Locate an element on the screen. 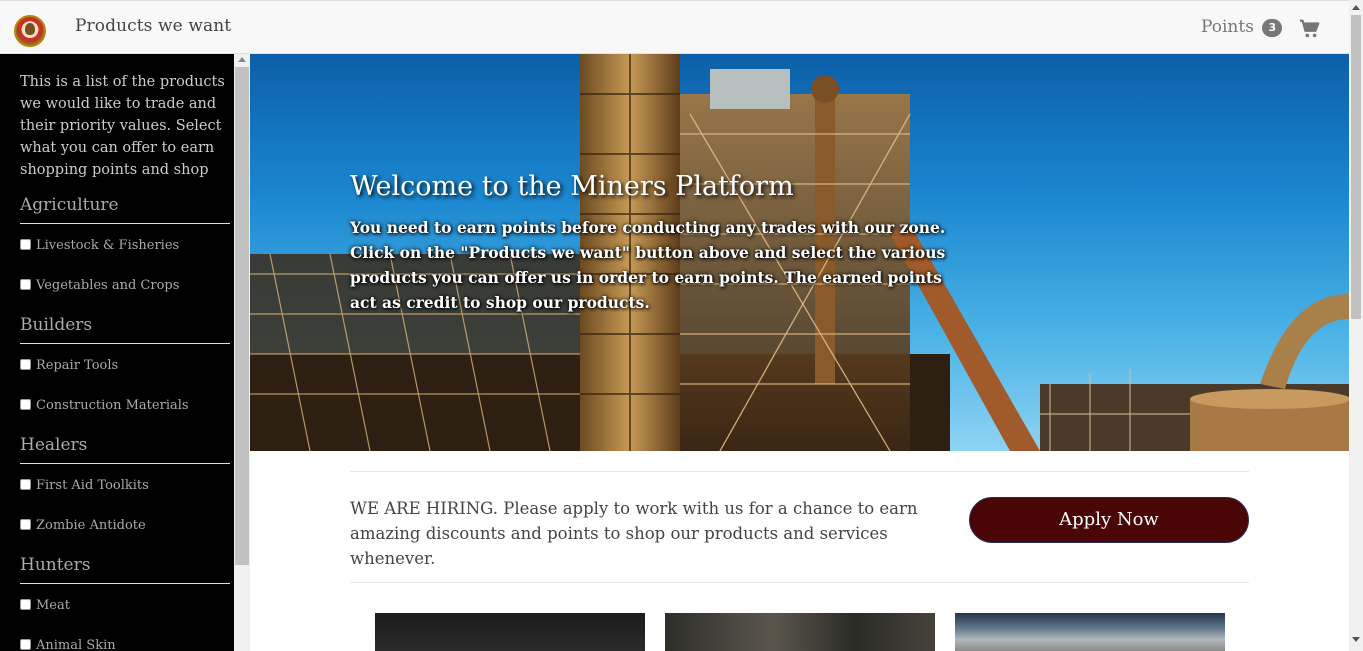  option-repair-tools: Repair Tools is located at coordinates (69, 365).